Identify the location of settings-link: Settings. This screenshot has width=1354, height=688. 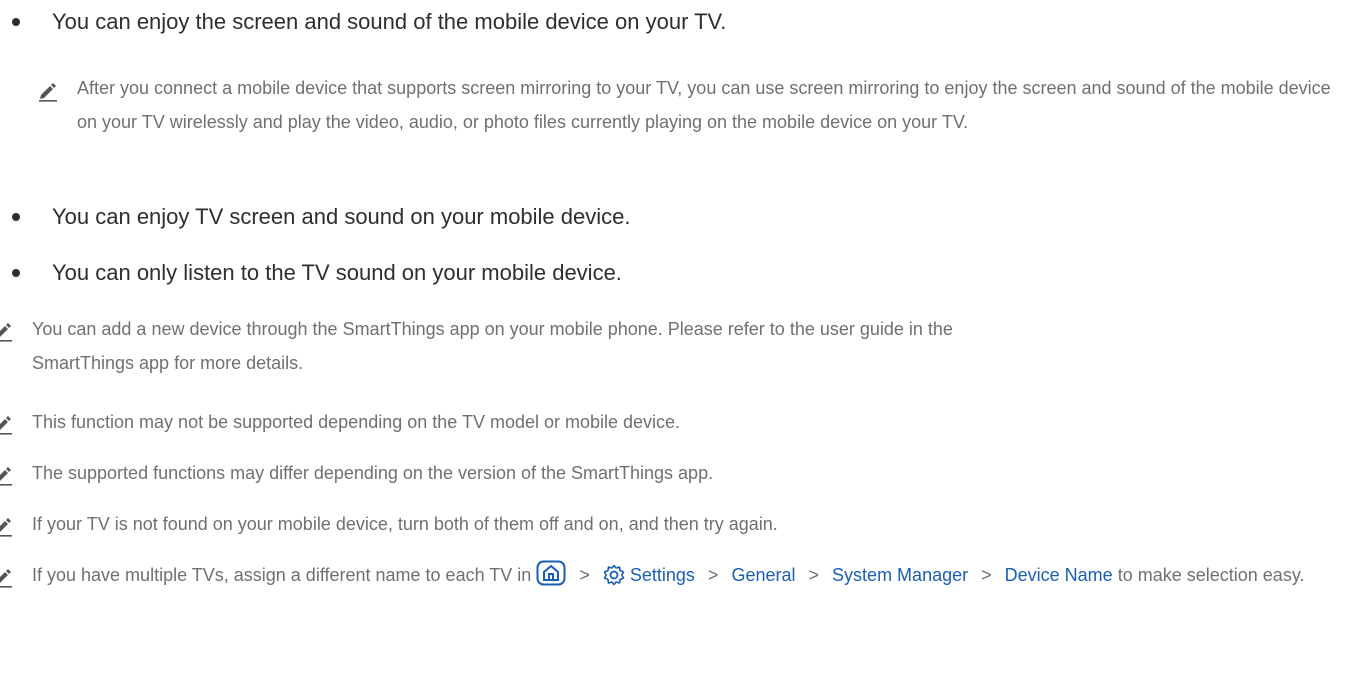
(662, 575).